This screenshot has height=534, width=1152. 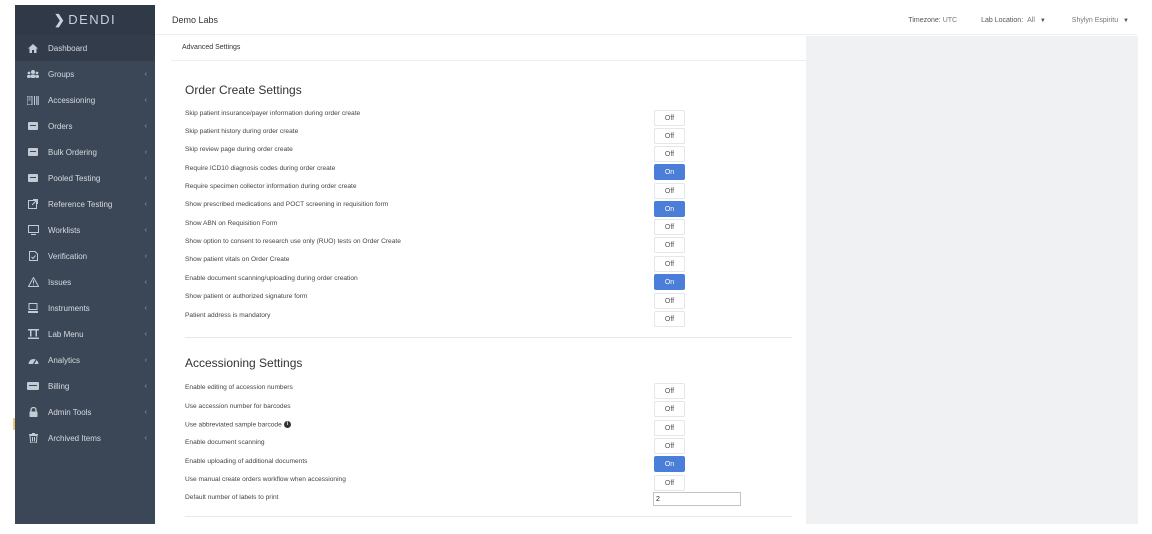 What do you see at coordinates (33, 152) in the screenshot?
I see `bulk-ordering-icon` at bounding box center [33, 152].